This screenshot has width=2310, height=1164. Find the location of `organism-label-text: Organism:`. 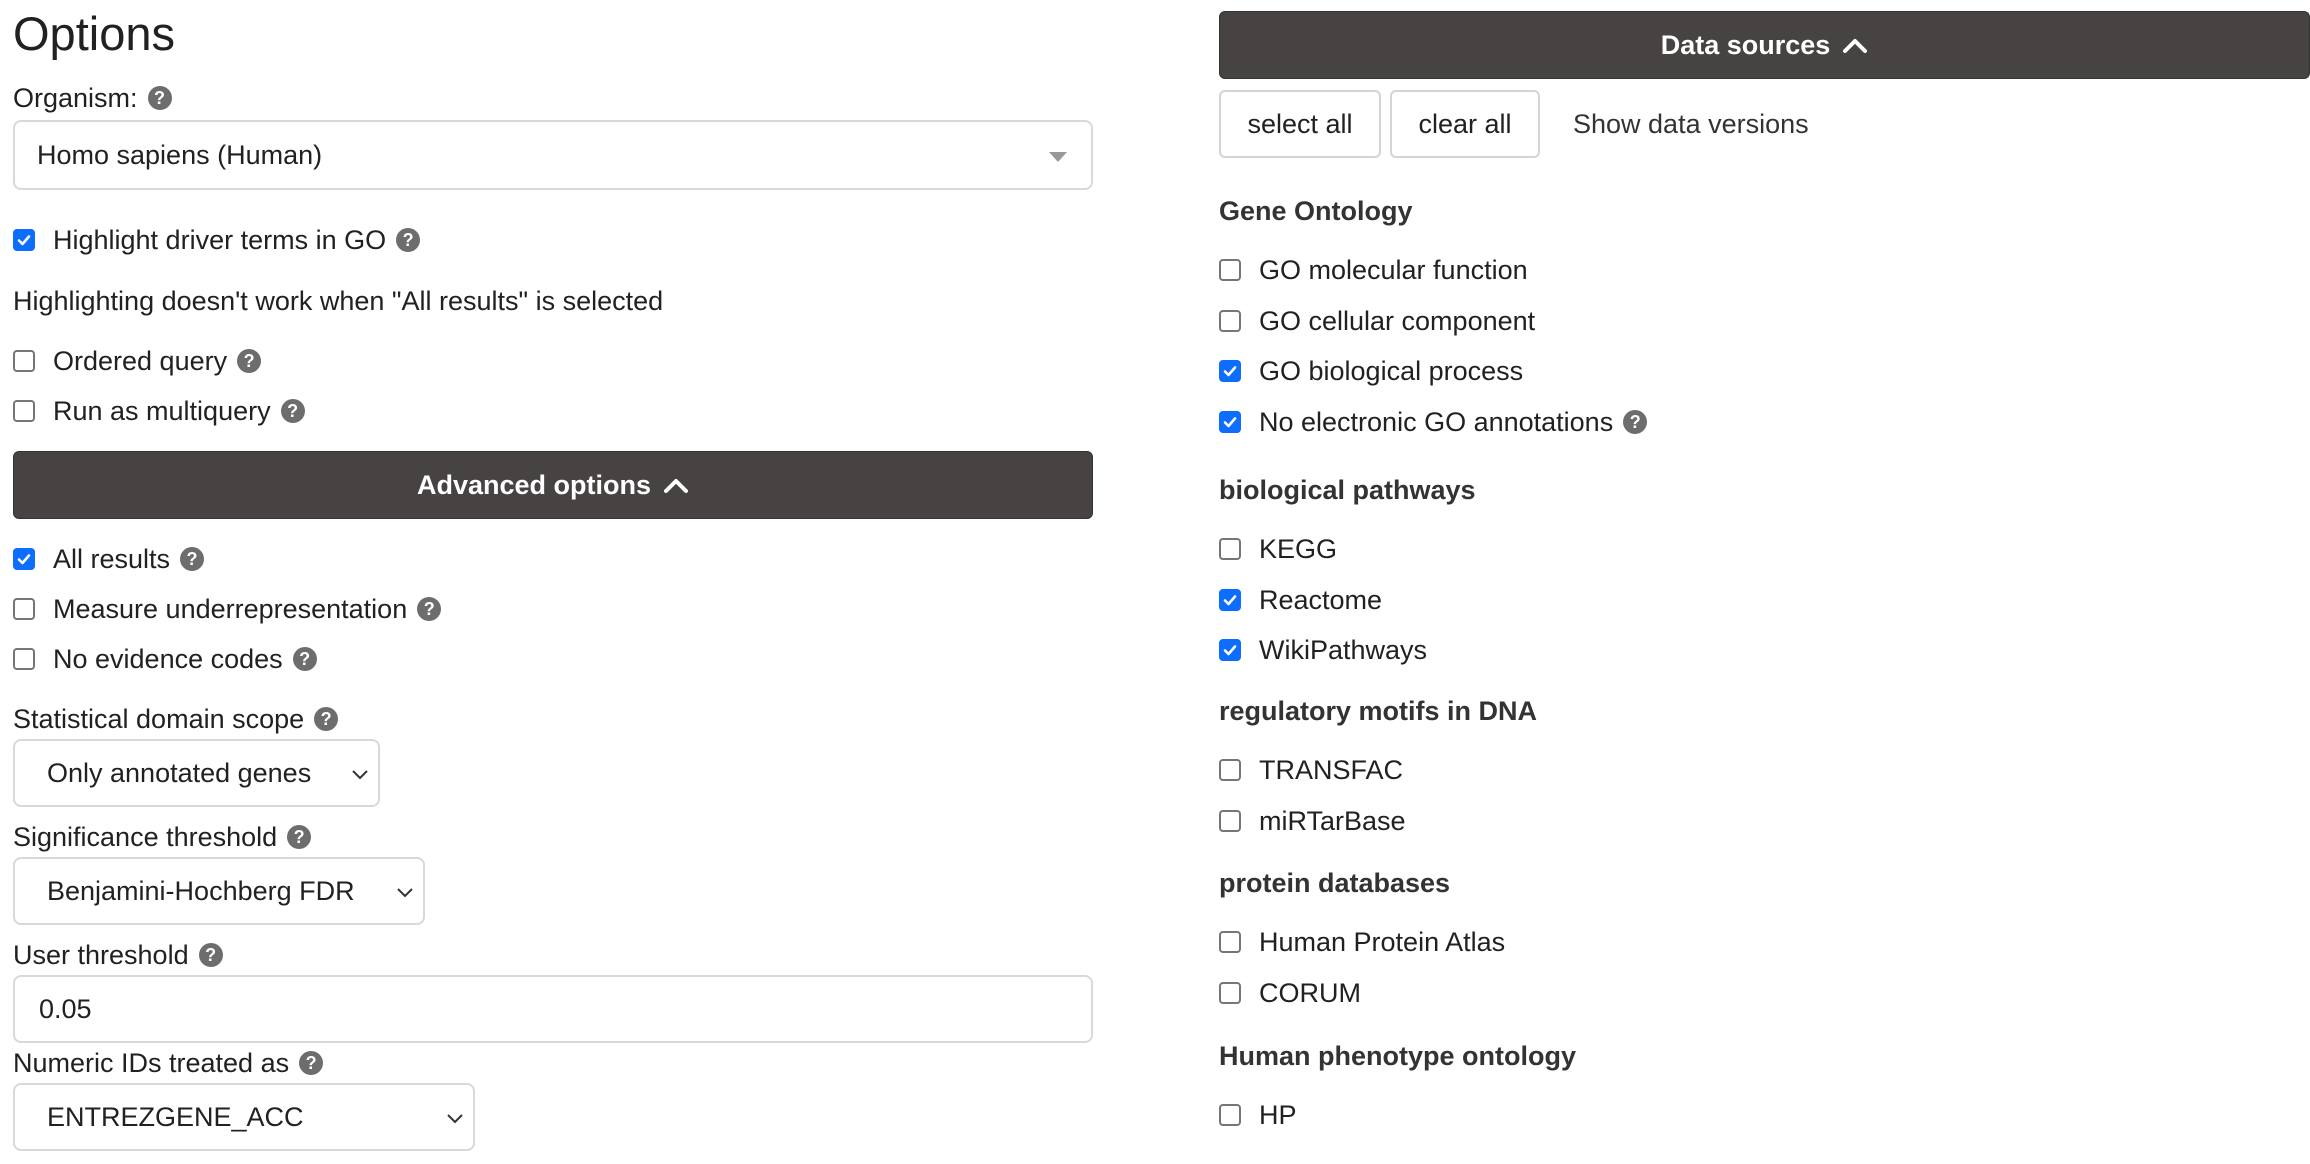

organism-label-text: Organism: is located at coordinates (75, 98).